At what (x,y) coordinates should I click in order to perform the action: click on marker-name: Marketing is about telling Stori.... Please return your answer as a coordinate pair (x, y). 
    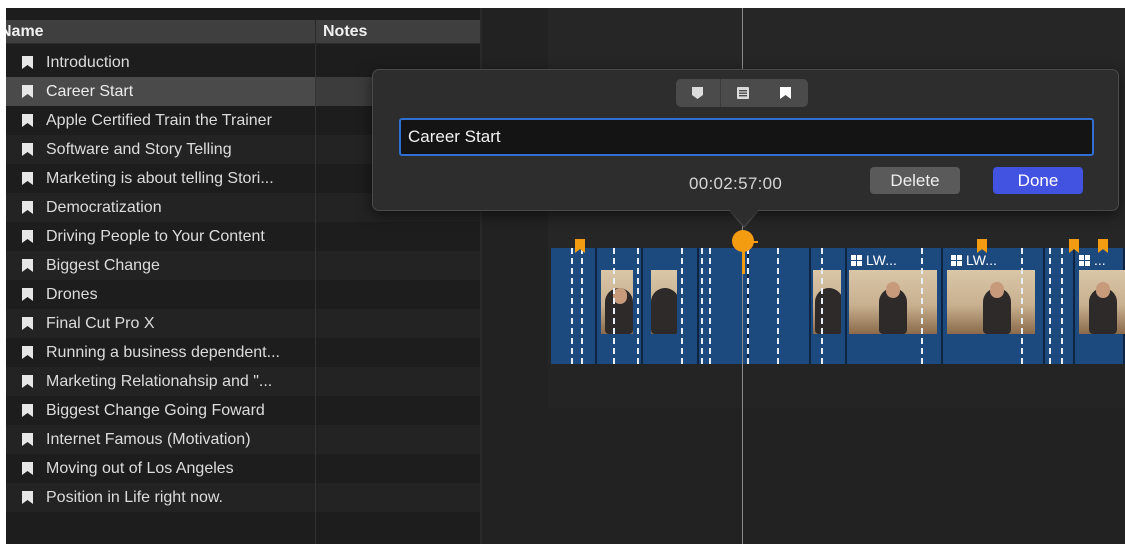
    Looking at the image, I should click on (160, 178).